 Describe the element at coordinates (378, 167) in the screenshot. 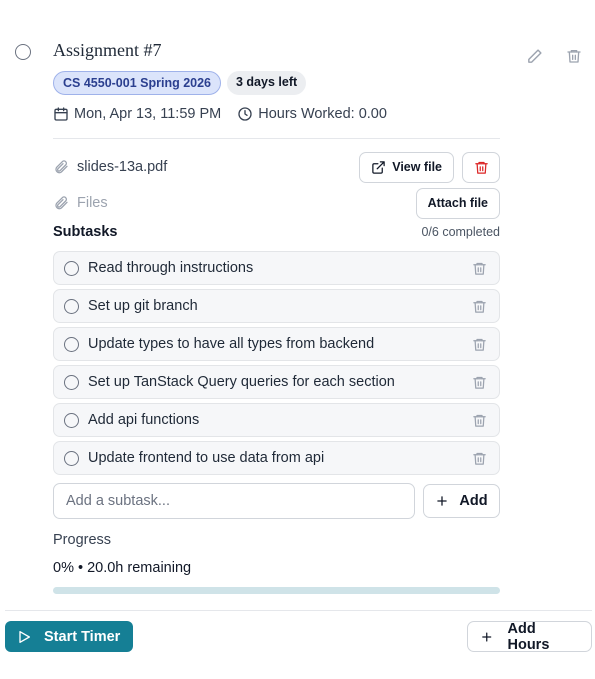

I see `external-link-icon` at that location.